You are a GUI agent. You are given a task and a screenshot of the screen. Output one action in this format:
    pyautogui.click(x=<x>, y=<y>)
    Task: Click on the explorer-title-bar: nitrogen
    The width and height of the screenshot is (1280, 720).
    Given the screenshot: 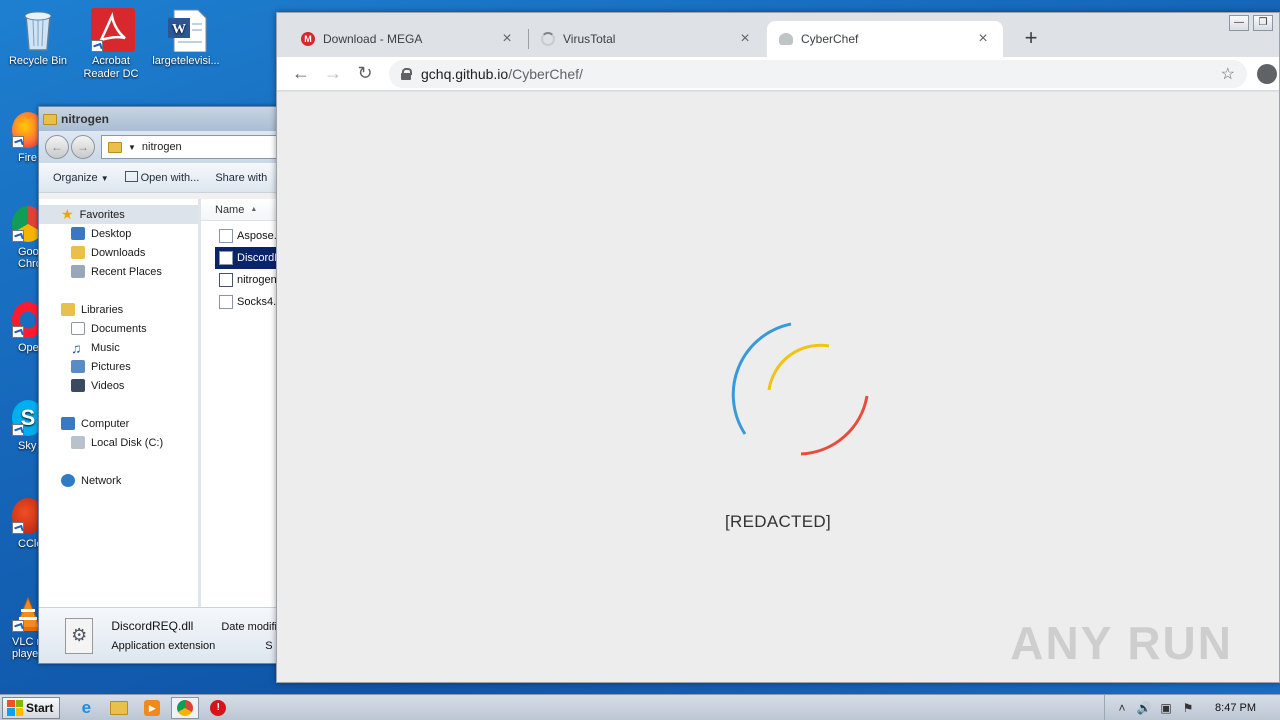 What is the action you would take?
    pyautogui.click(x=158, y=119)
    